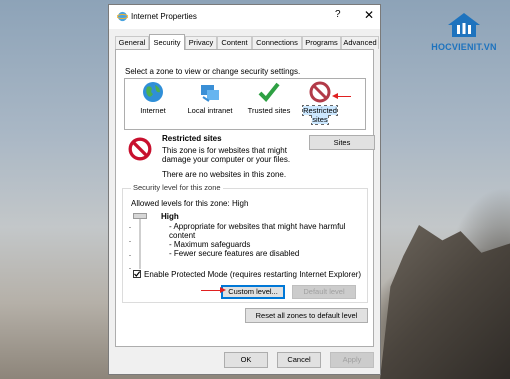  Describe the element at coordinates (210, 110) in the screenshot. I see `zone-label: Local intranet` at that location.